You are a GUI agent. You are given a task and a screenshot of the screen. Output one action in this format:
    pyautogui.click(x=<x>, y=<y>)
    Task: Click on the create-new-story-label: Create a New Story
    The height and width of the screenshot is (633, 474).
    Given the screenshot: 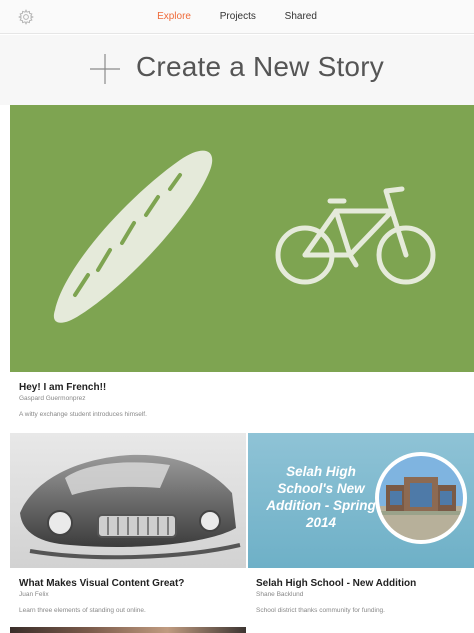 What is the action you would take?
    pyautogui.click(x=260, y=66)
    